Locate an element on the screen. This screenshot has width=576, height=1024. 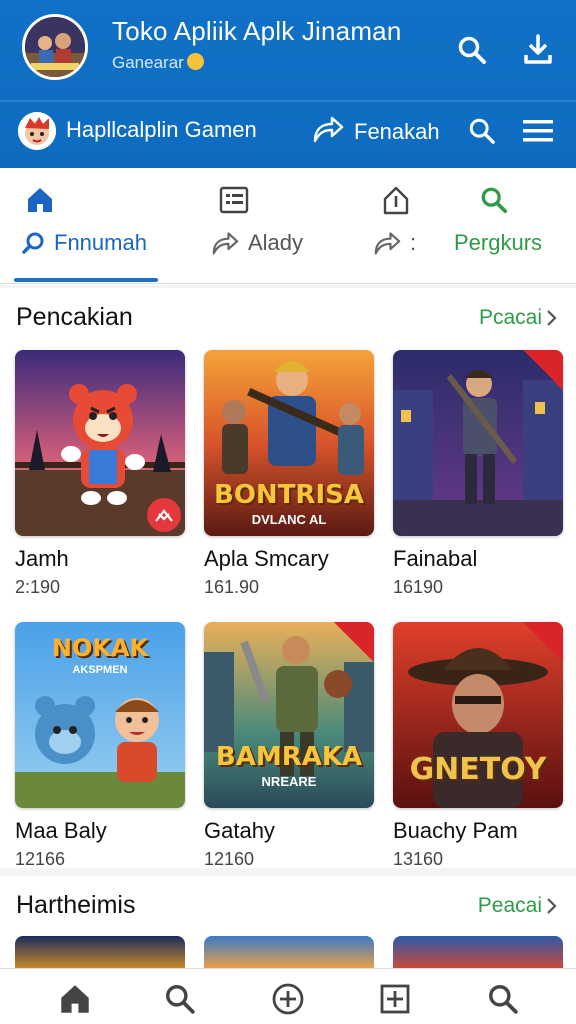
game-art-subtitle: NREARE is located at coordinates (289, 781).